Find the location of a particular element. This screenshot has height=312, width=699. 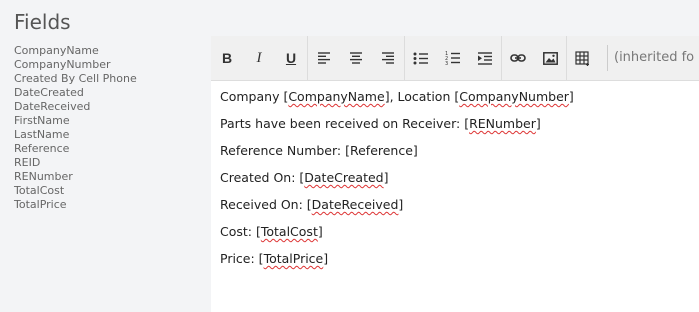

indent-button is located at coordinates (485, 58).